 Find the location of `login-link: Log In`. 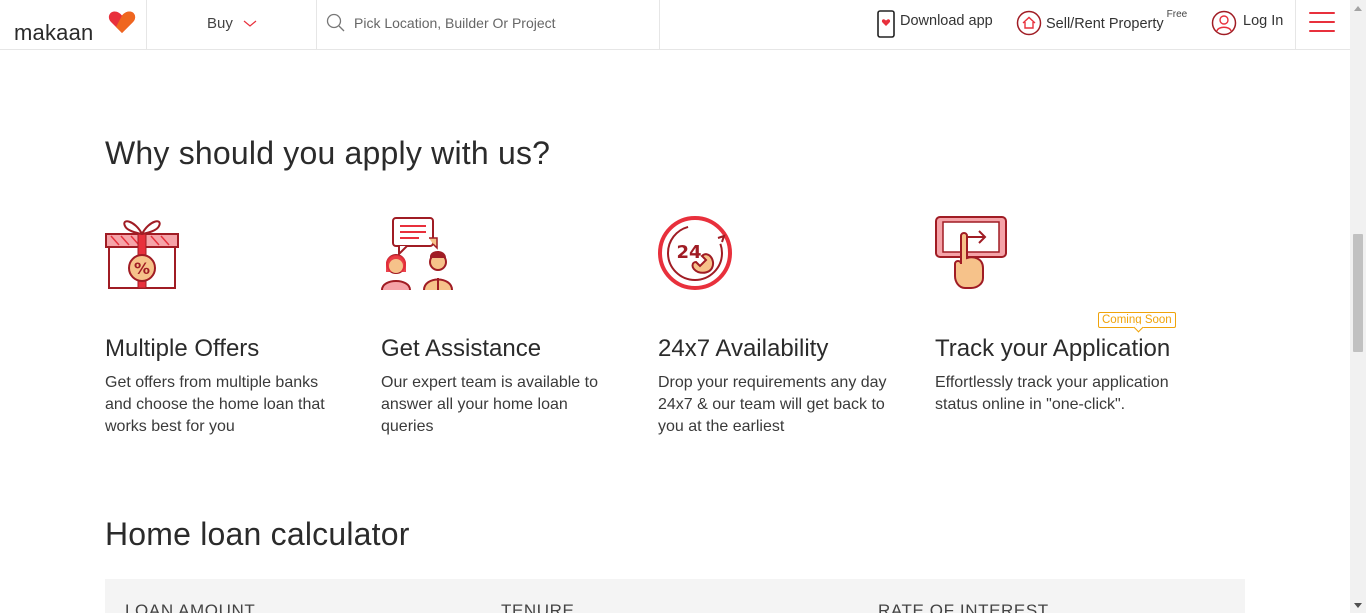

login-link: Log In is located at coordinates (1247, 23).